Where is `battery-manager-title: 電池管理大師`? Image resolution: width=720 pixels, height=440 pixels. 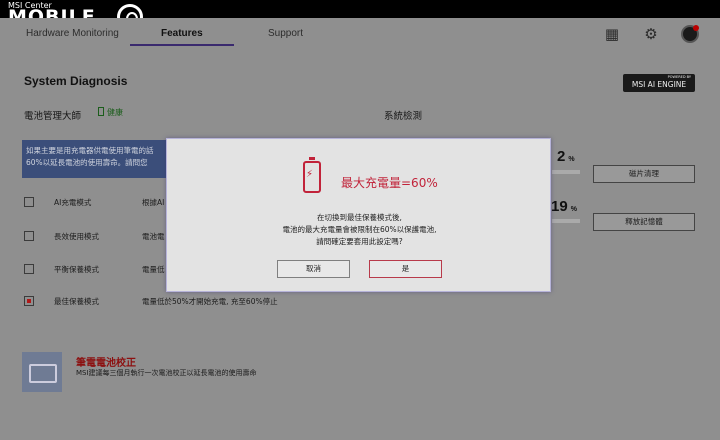 battery-manager-title: 電池管理大師 is located at coordinates (53, 116).